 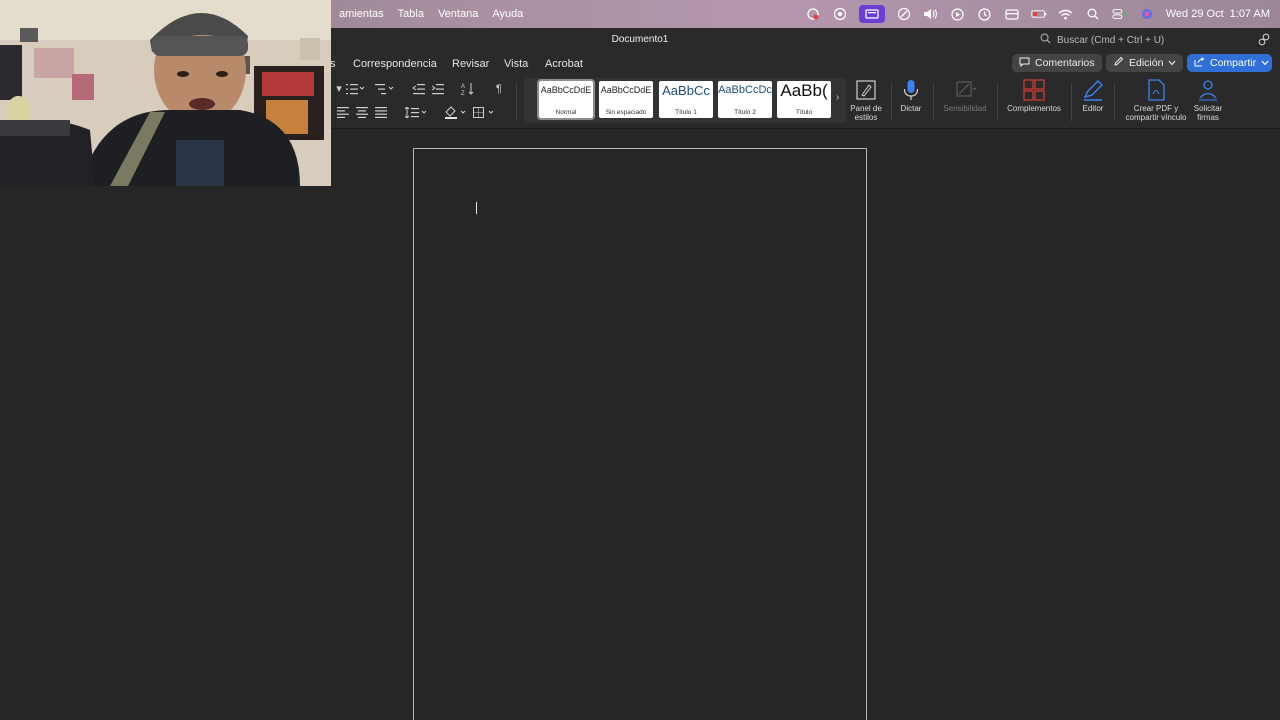 What do you see at coordinates (804, 112) in the screenshot?
I see `style-name: Título` at bounding box center [804, 112].